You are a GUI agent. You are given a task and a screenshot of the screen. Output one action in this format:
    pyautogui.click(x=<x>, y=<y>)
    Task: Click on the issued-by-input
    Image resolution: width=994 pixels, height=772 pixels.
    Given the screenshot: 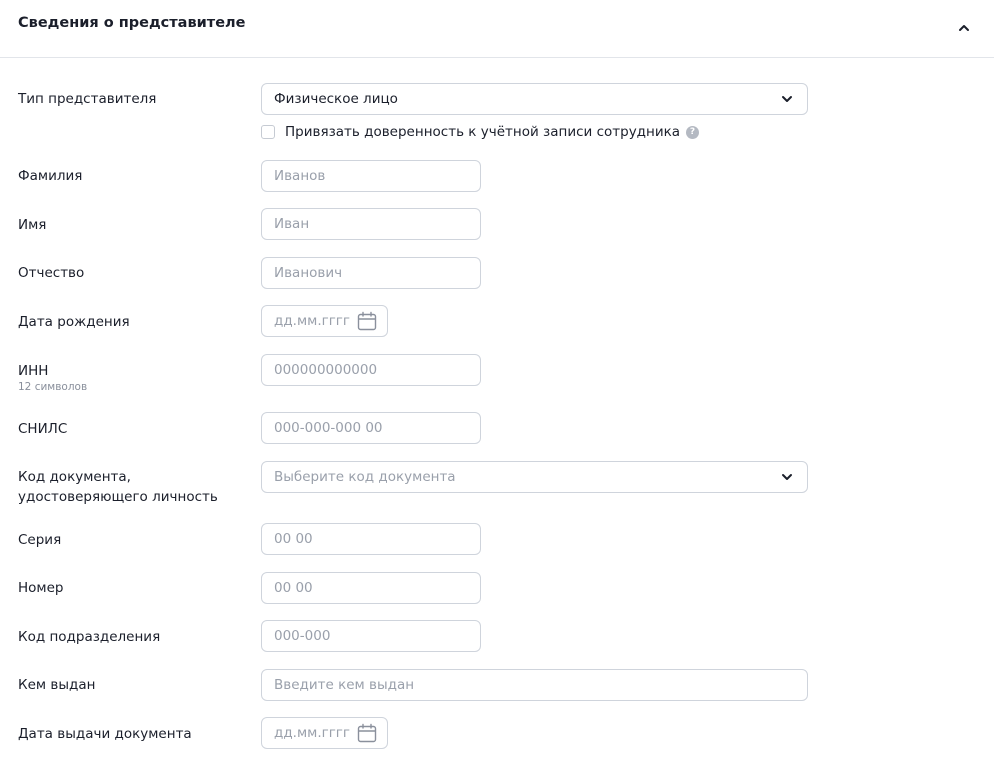 What is the action you would take?
    pyautogui.click(x=534, y=685)
    